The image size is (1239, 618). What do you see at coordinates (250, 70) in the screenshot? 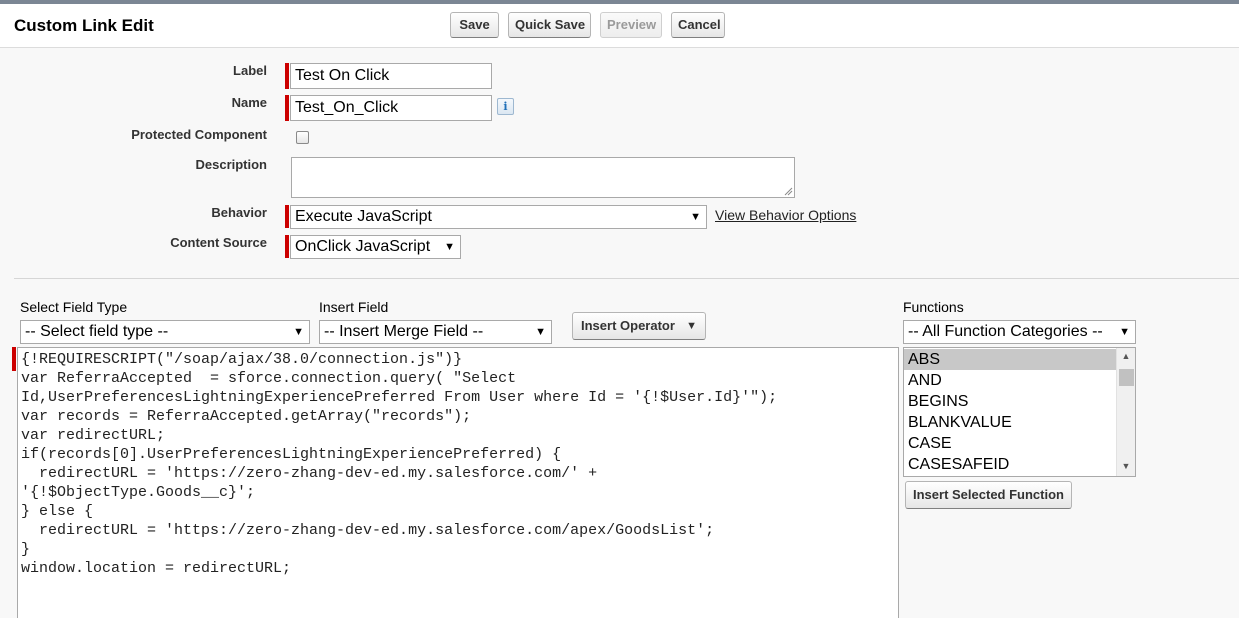
I see `label-field-label: Label` at bounding box center [250, 70].